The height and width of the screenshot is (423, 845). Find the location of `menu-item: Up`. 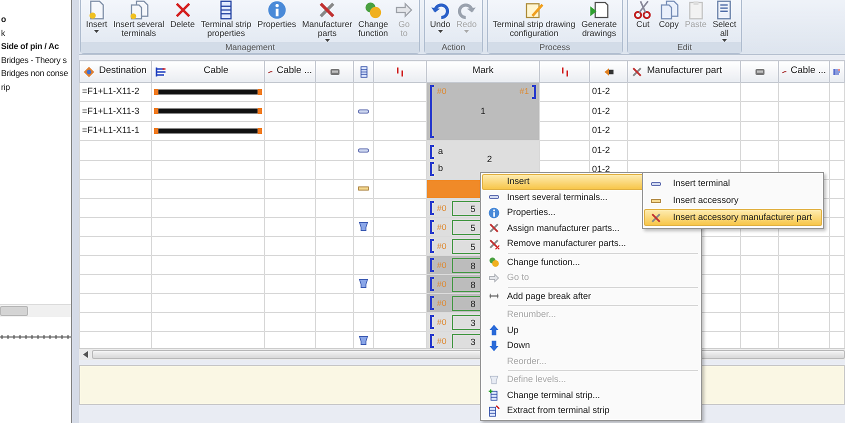

menu-item: Up is located at coordinates (591, 330).